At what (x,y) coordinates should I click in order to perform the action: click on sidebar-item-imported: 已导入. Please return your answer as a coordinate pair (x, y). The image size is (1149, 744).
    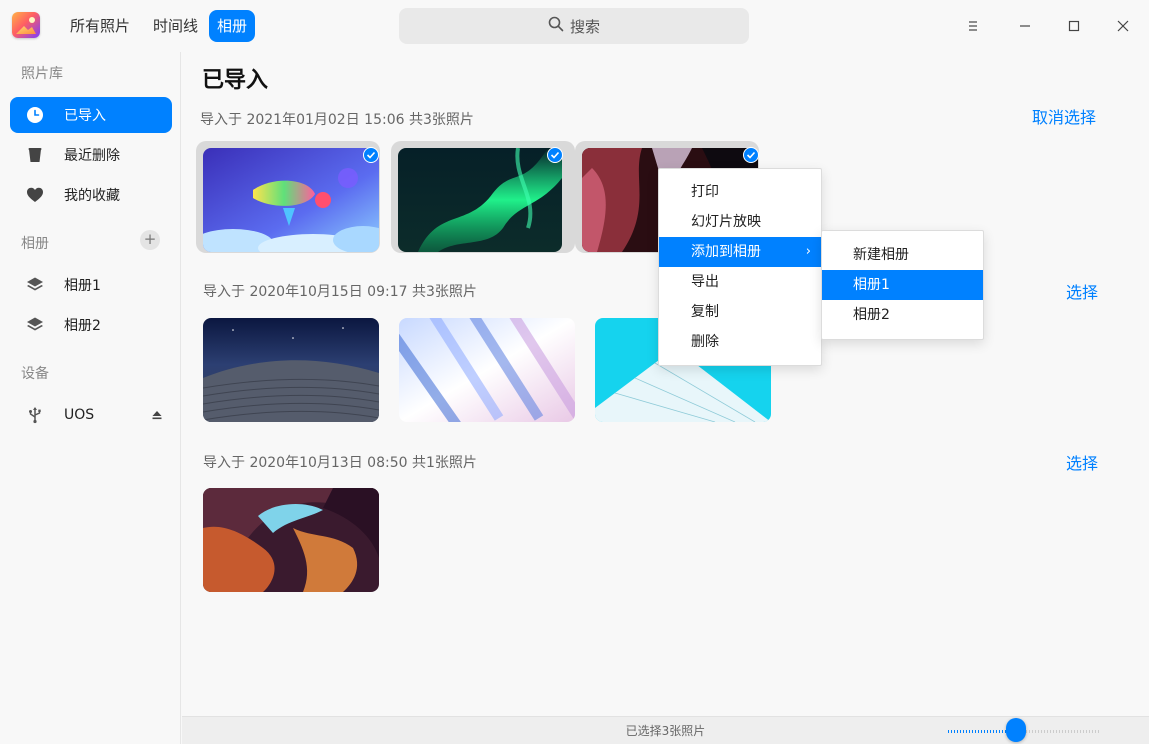
    Looking at the image, I should click on (91, 115).